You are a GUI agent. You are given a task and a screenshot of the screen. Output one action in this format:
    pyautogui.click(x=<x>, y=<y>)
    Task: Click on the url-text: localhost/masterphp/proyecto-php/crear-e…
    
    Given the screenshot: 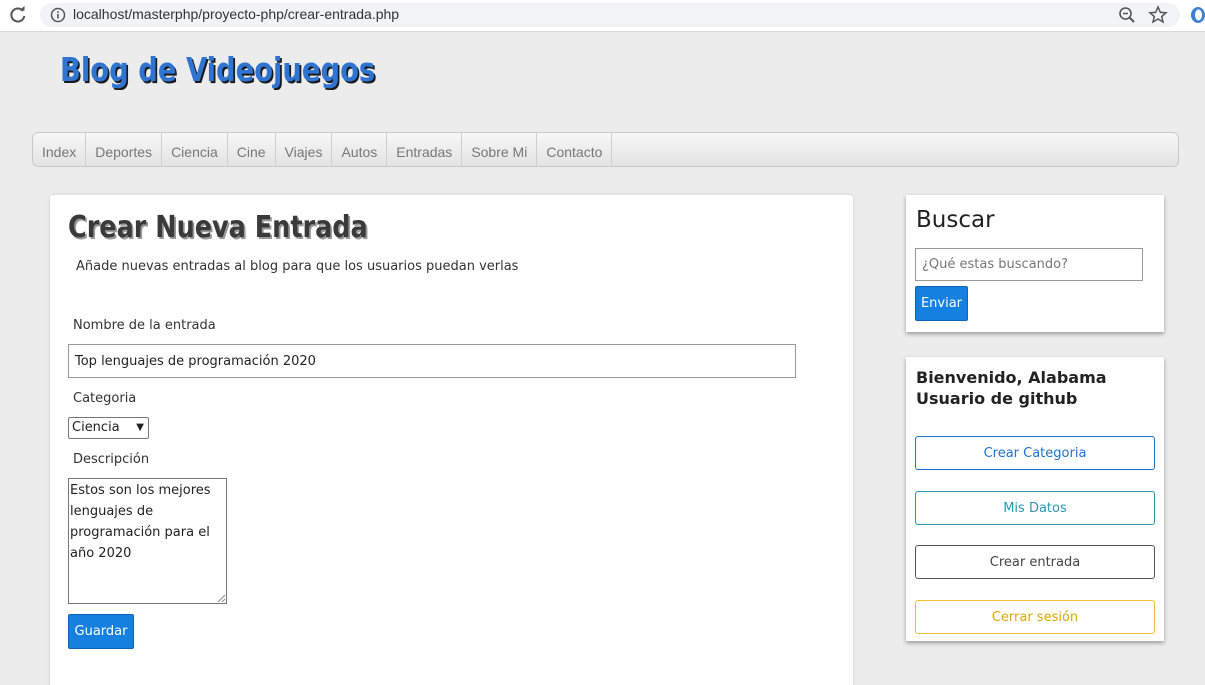 What is the action you would take?
    pyautogui.click(x=236, y=14)
    